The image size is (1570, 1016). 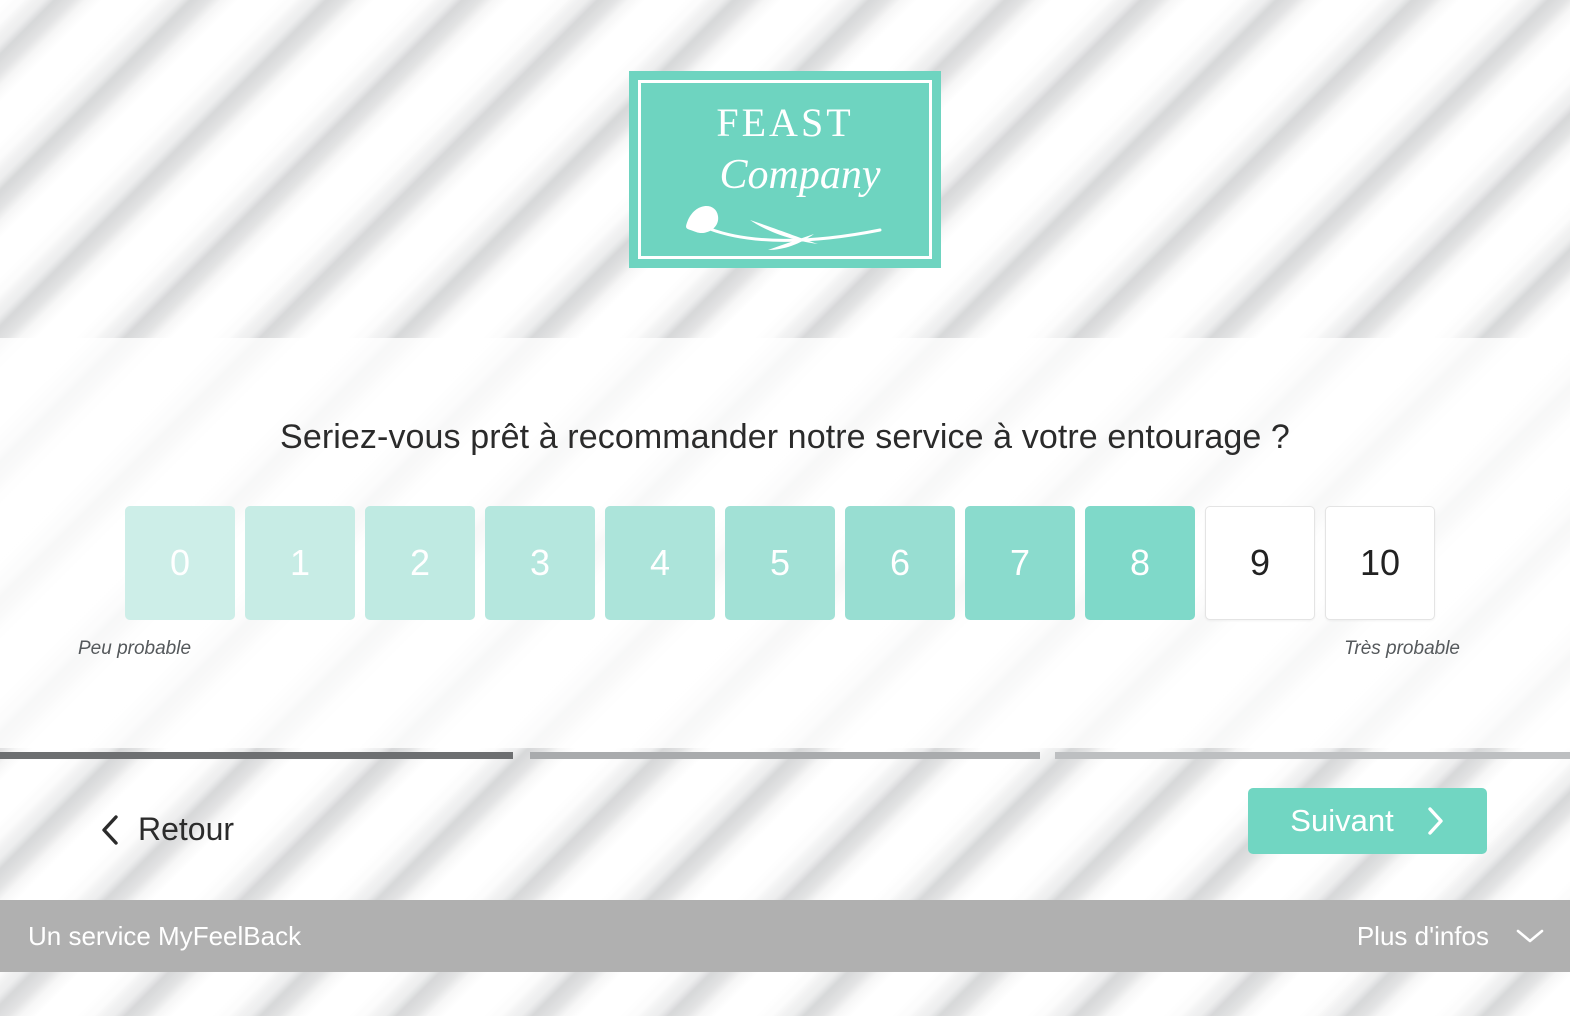 What do you see at coordinates (165, 935) in the screenshot?
I see `footer-service-text: Un service MyFeelBack` at bounding box center [165, 935].